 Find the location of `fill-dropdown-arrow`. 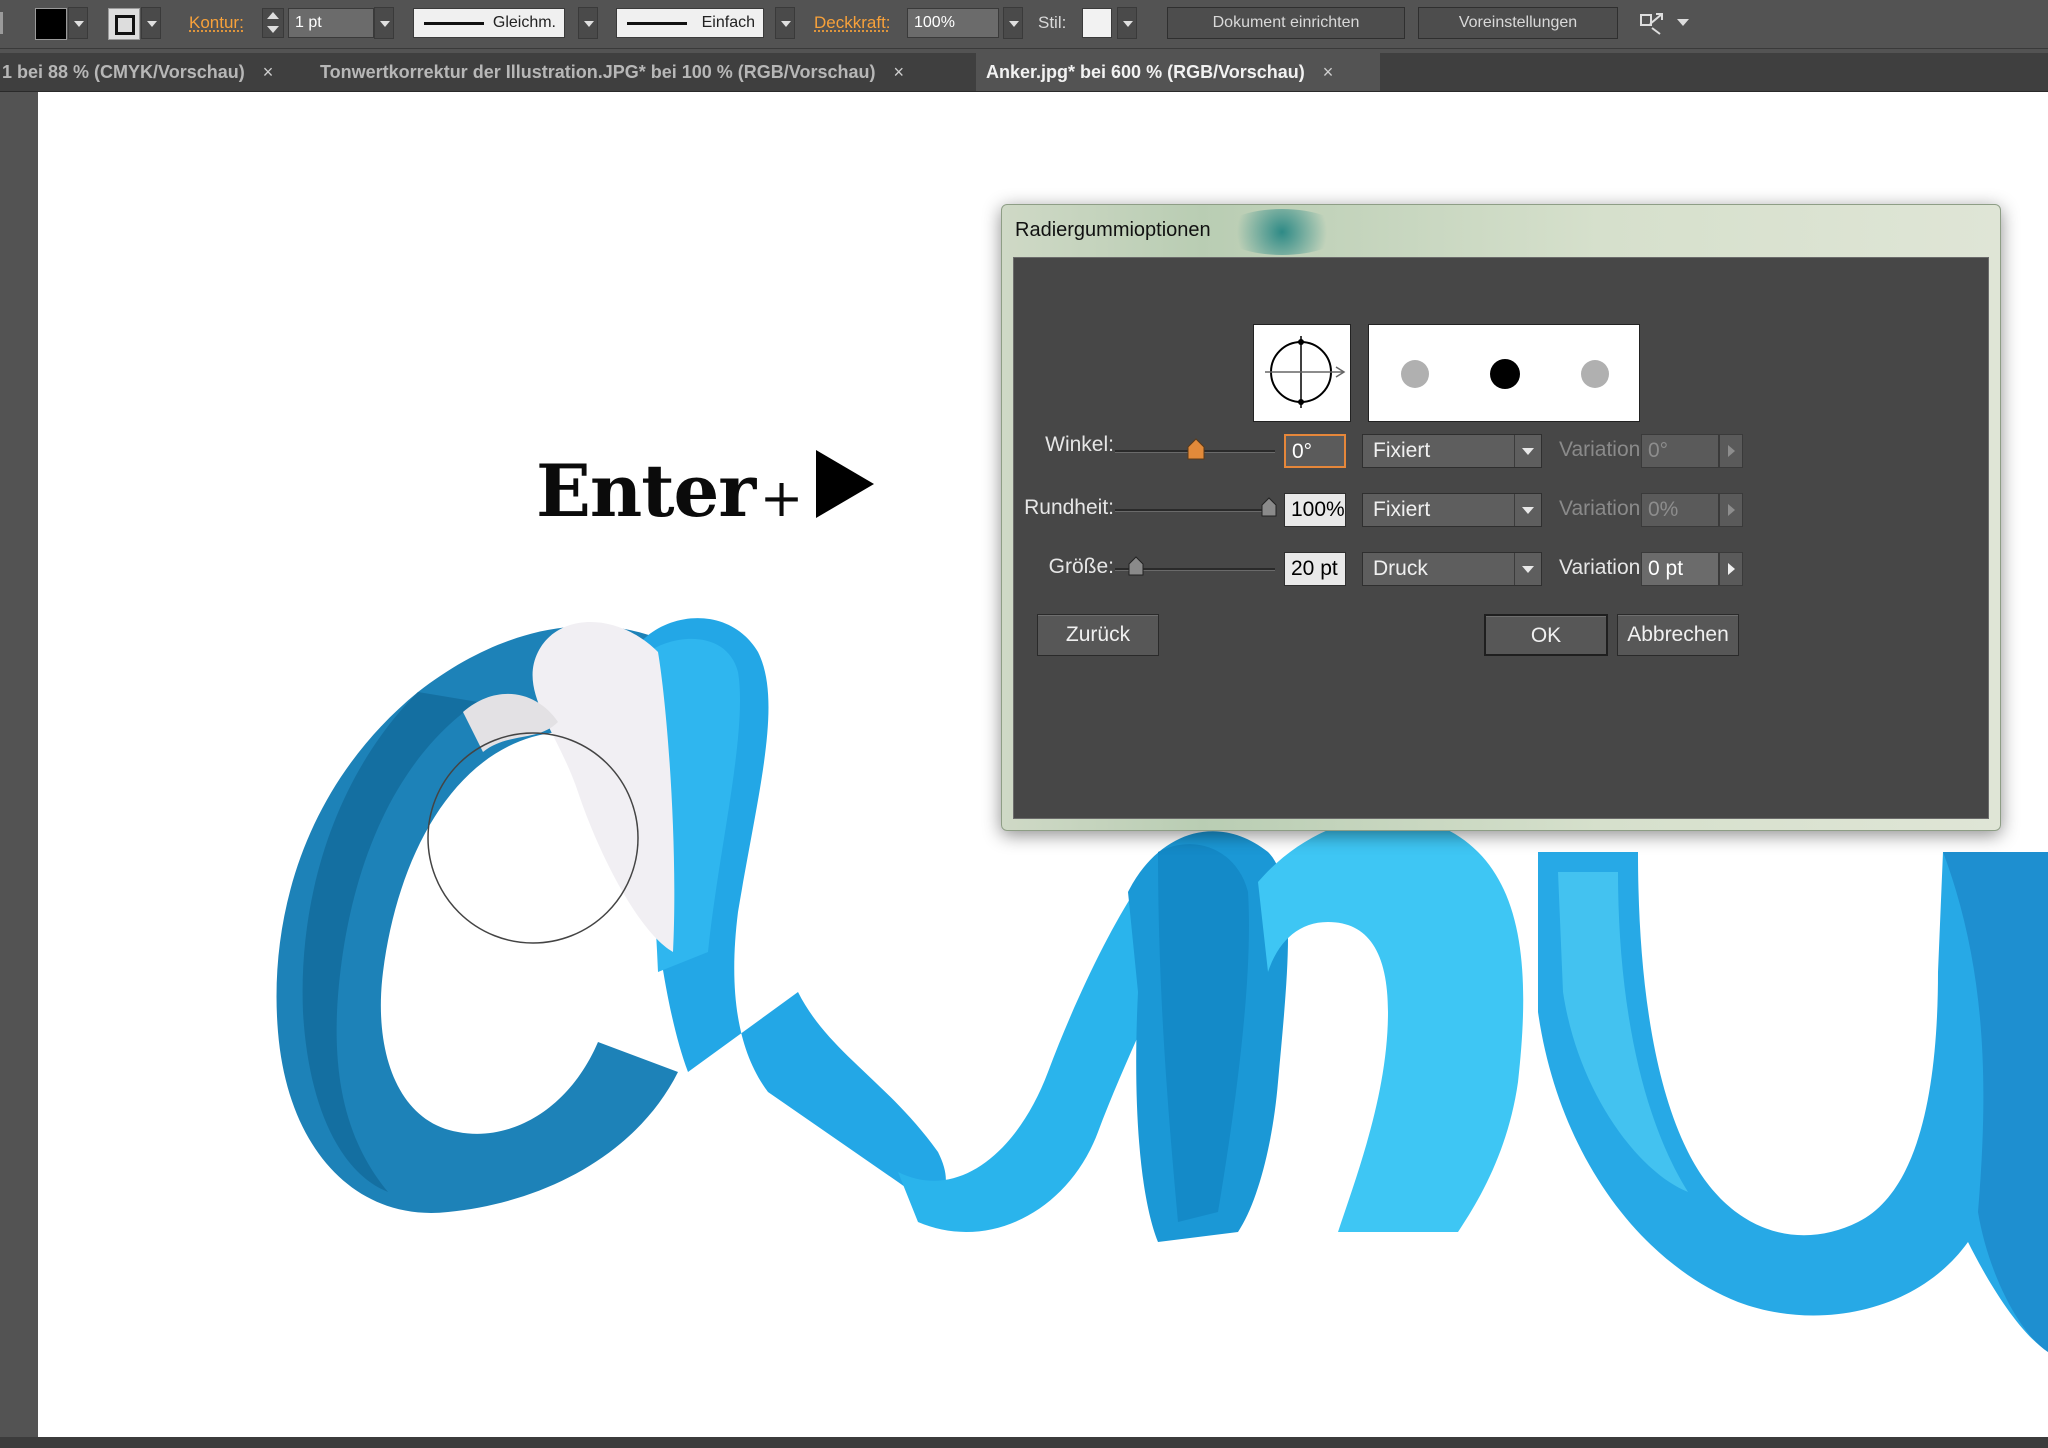

fill-dropdown-arrow is located at coordinates (78, 23).